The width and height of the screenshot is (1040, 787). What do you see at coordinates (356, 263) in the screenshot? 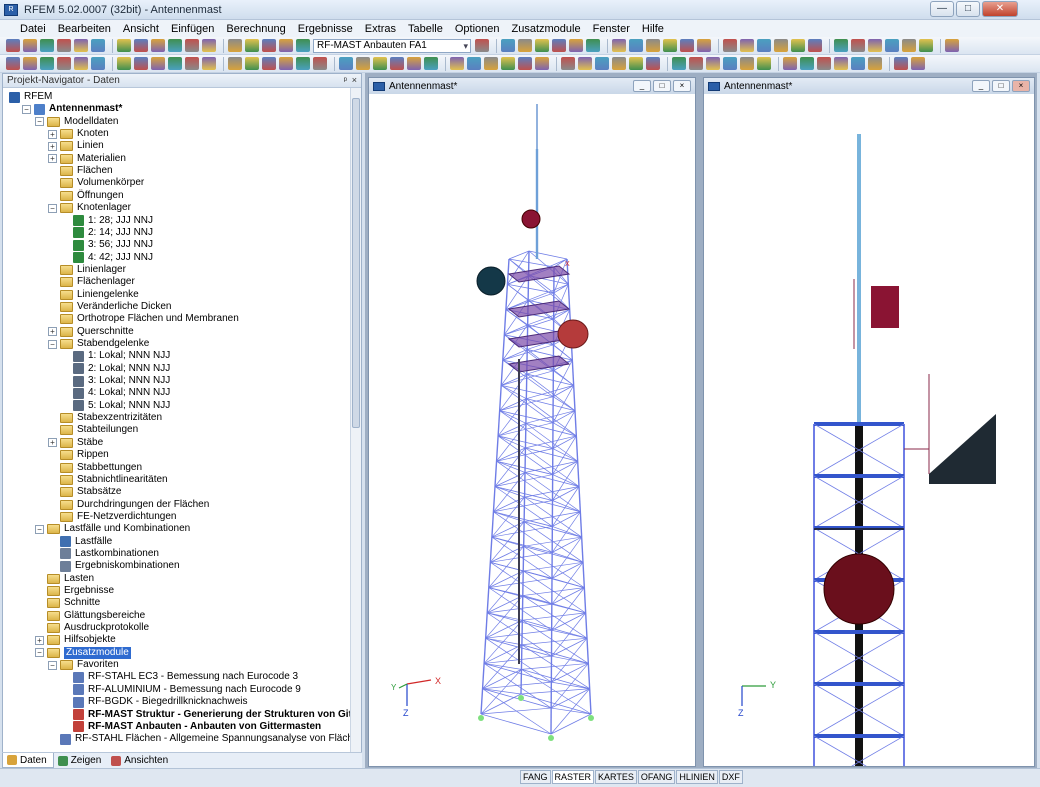
I see `scroll-thumb` at bounding box center [356, 263].